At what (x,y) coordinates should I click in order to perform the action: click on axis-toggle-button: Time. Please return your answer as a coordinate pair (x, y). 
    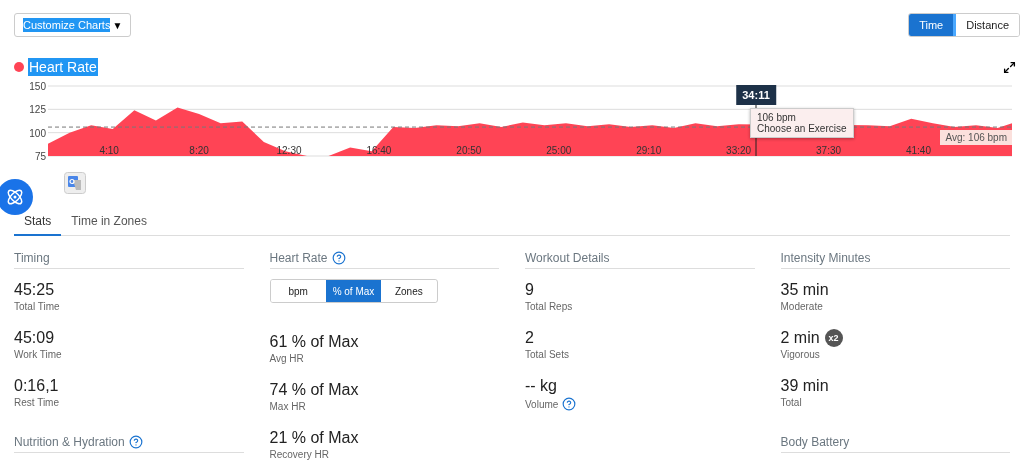
    Looking at the image, I should click on (933, 25).